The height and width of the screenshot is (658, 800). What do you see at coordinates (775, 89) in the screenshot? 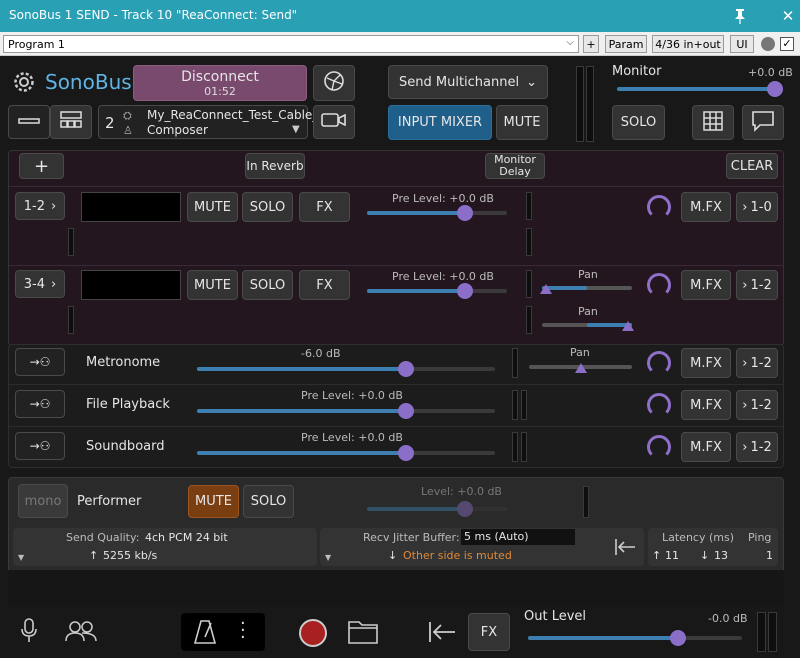
I see `monitor-slider-knob` at bounding box center [775, 89].